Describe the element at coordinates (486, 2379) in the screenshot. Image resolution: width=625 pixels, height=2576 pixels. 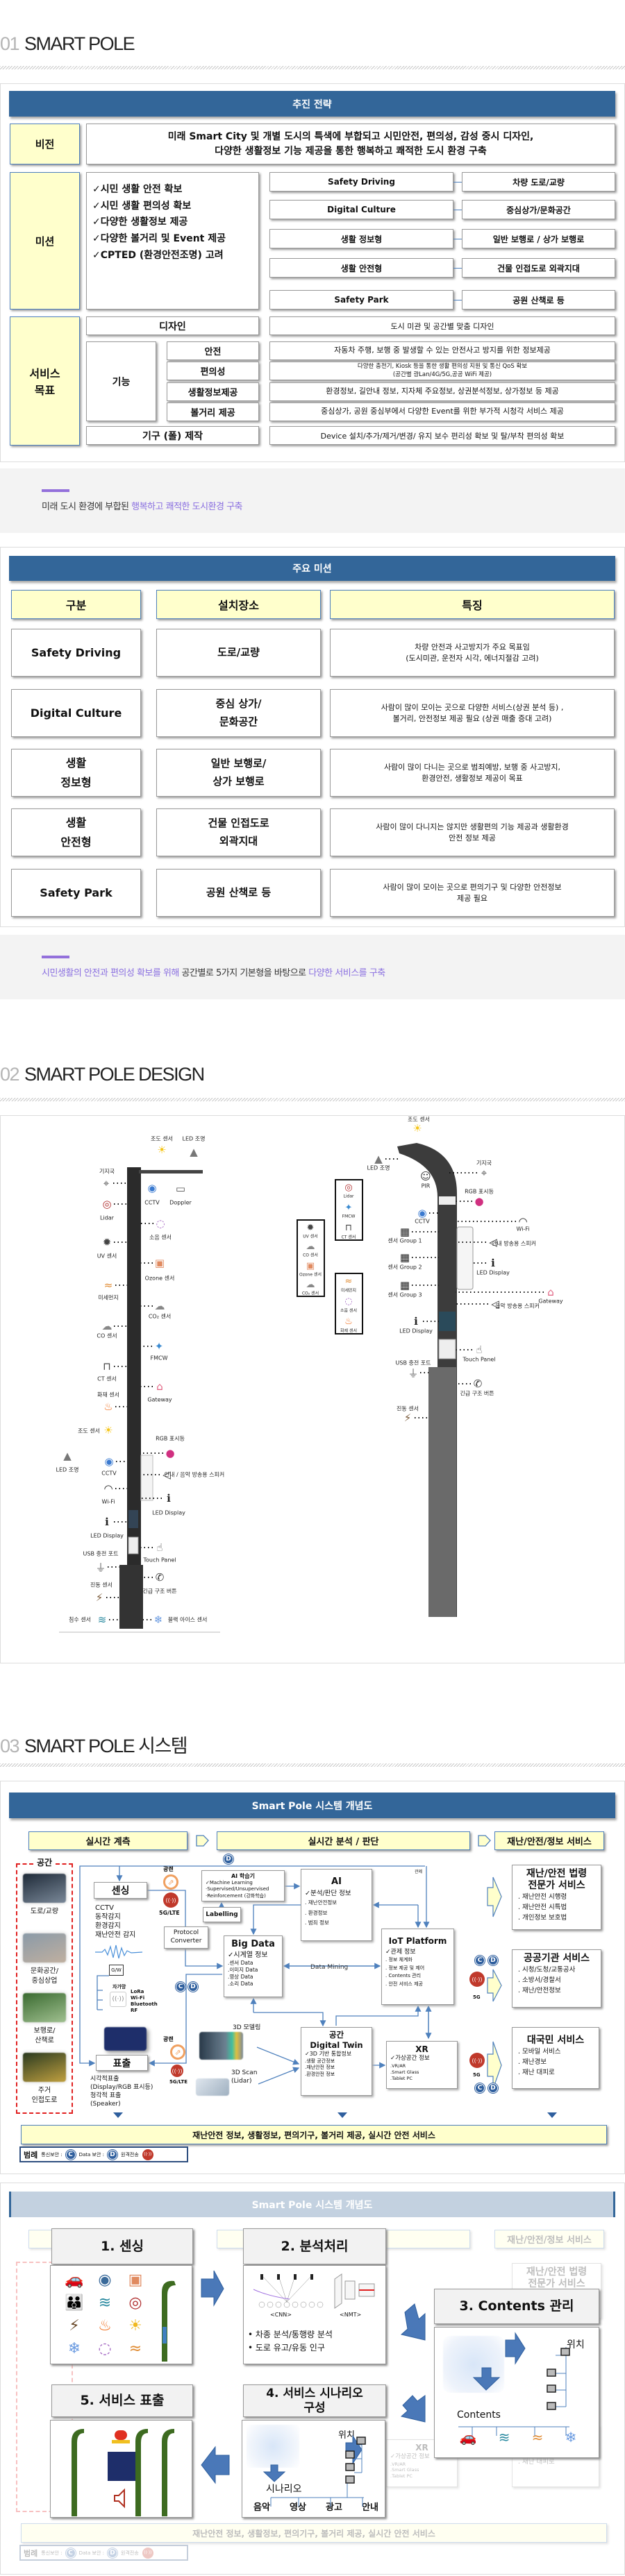
I see `arrow-map-to-contents` at that location.